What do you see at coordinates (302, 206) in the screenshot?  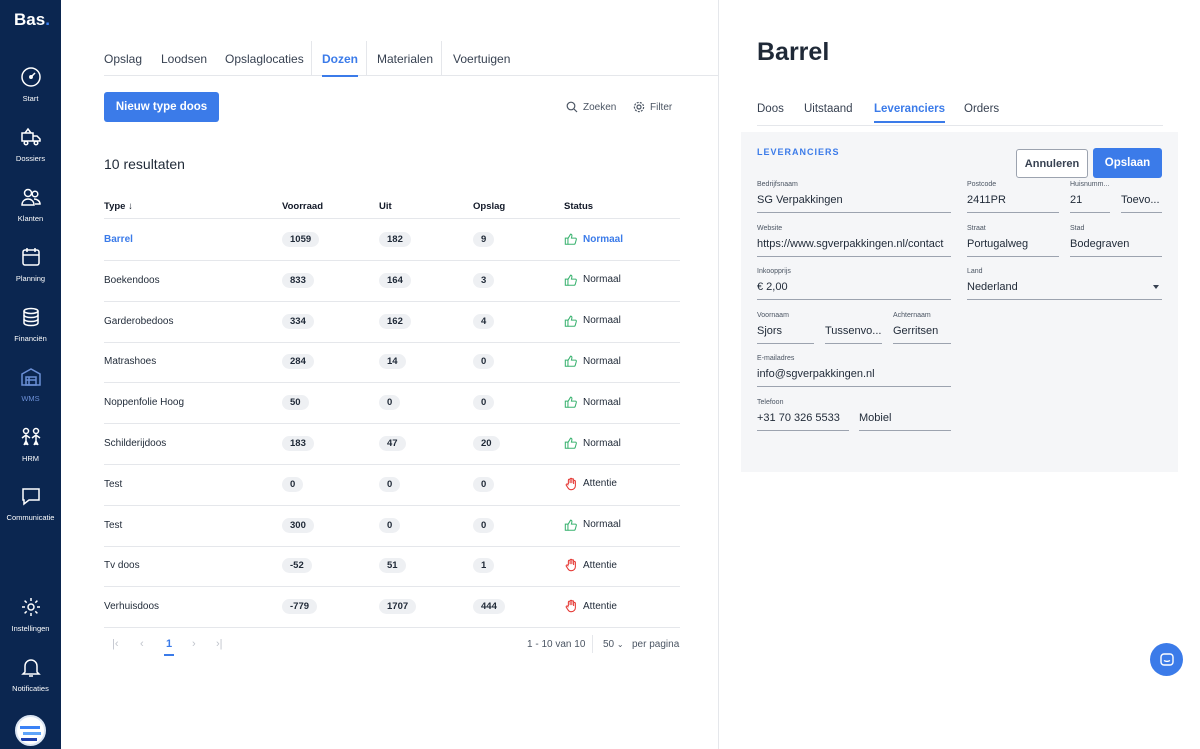 I see `column-header-voorraad: Voorraad` at bounding box center [302, 206].